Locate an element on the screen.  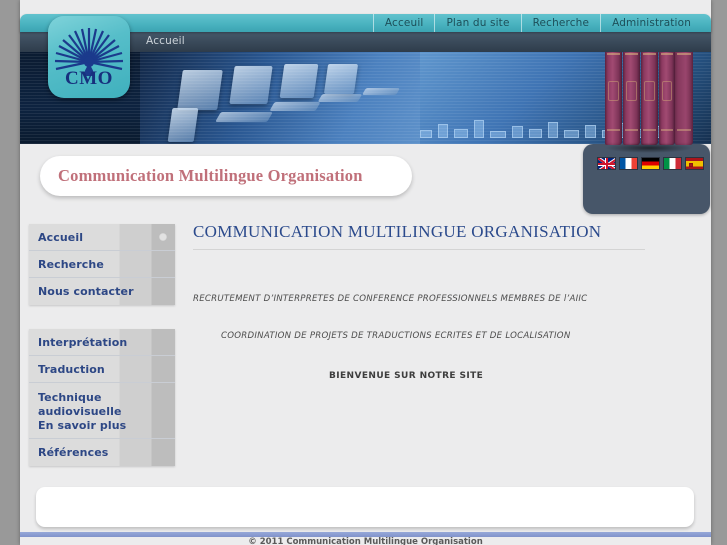
sidebar-menu-primary: Accueil Recherche Nous contacter is located at coordinates (102, 264).